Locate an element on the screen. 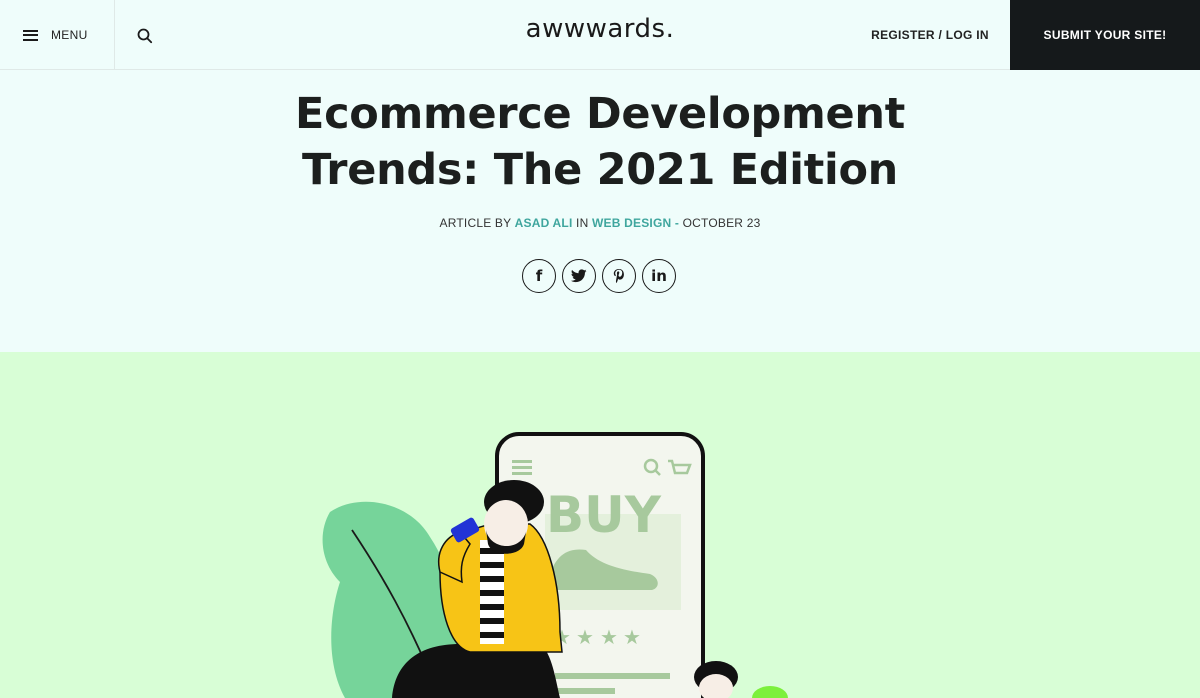 Image resolution: width=1200 pixels, height=698 pixels. menu-button: MENU is located at coordinates (57, 35).